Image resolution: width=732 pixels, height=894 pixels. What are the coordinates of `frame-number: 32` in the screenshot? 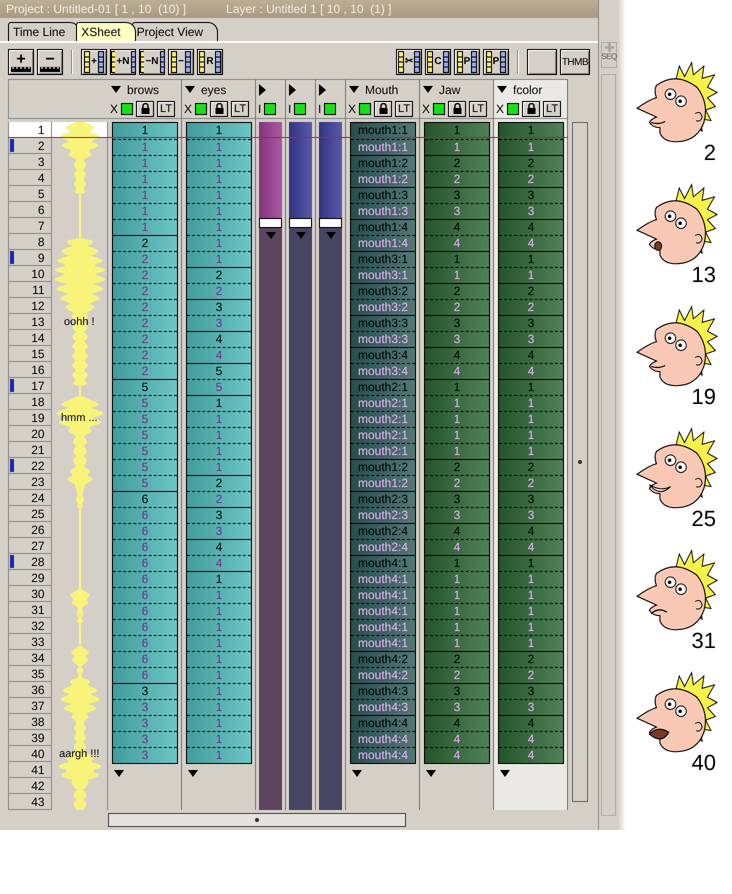 It's located at (30, 626).